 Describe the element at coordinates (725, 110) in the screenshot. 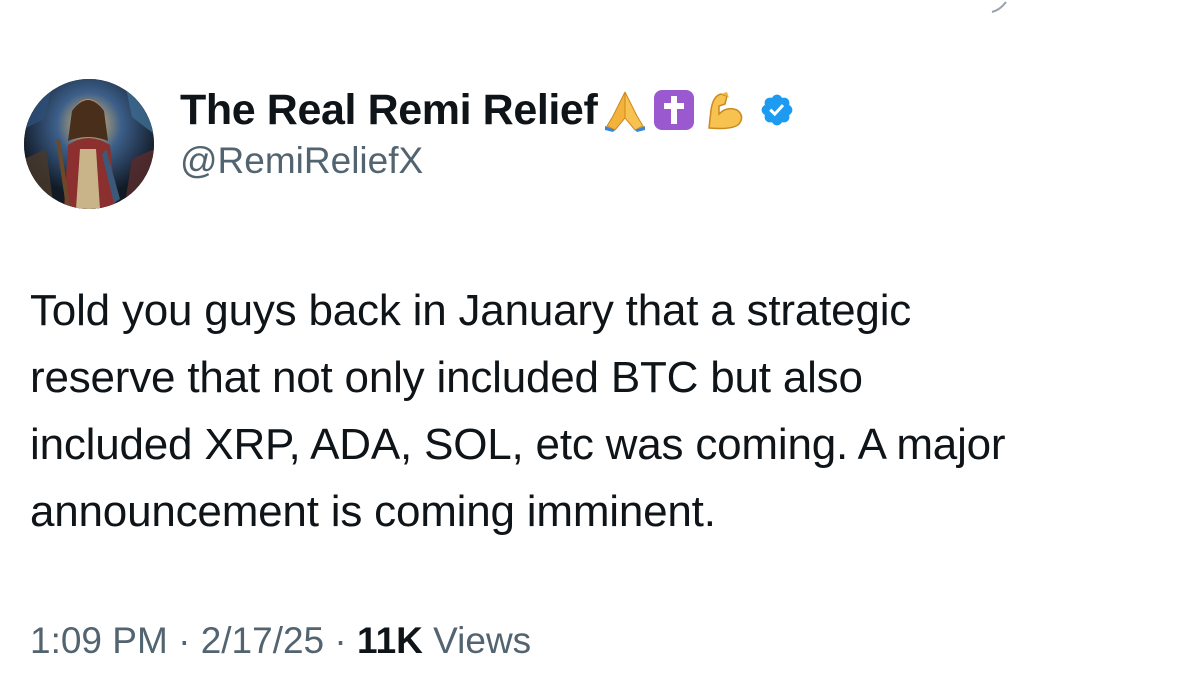

I see `flexed-biceps-icon` at that location.